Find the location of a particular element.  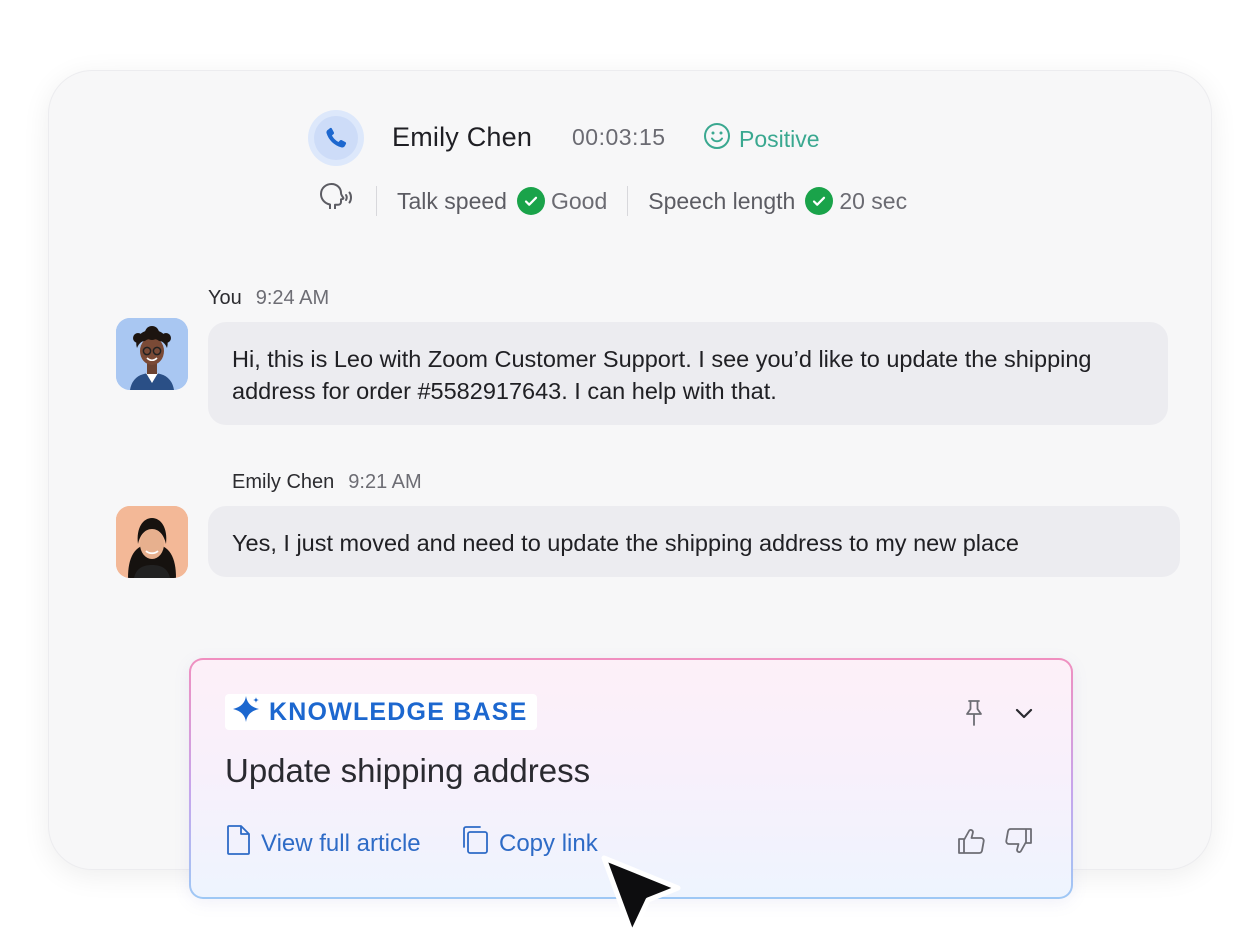

chevron-down-icon is located at coordinates (1024, 713).